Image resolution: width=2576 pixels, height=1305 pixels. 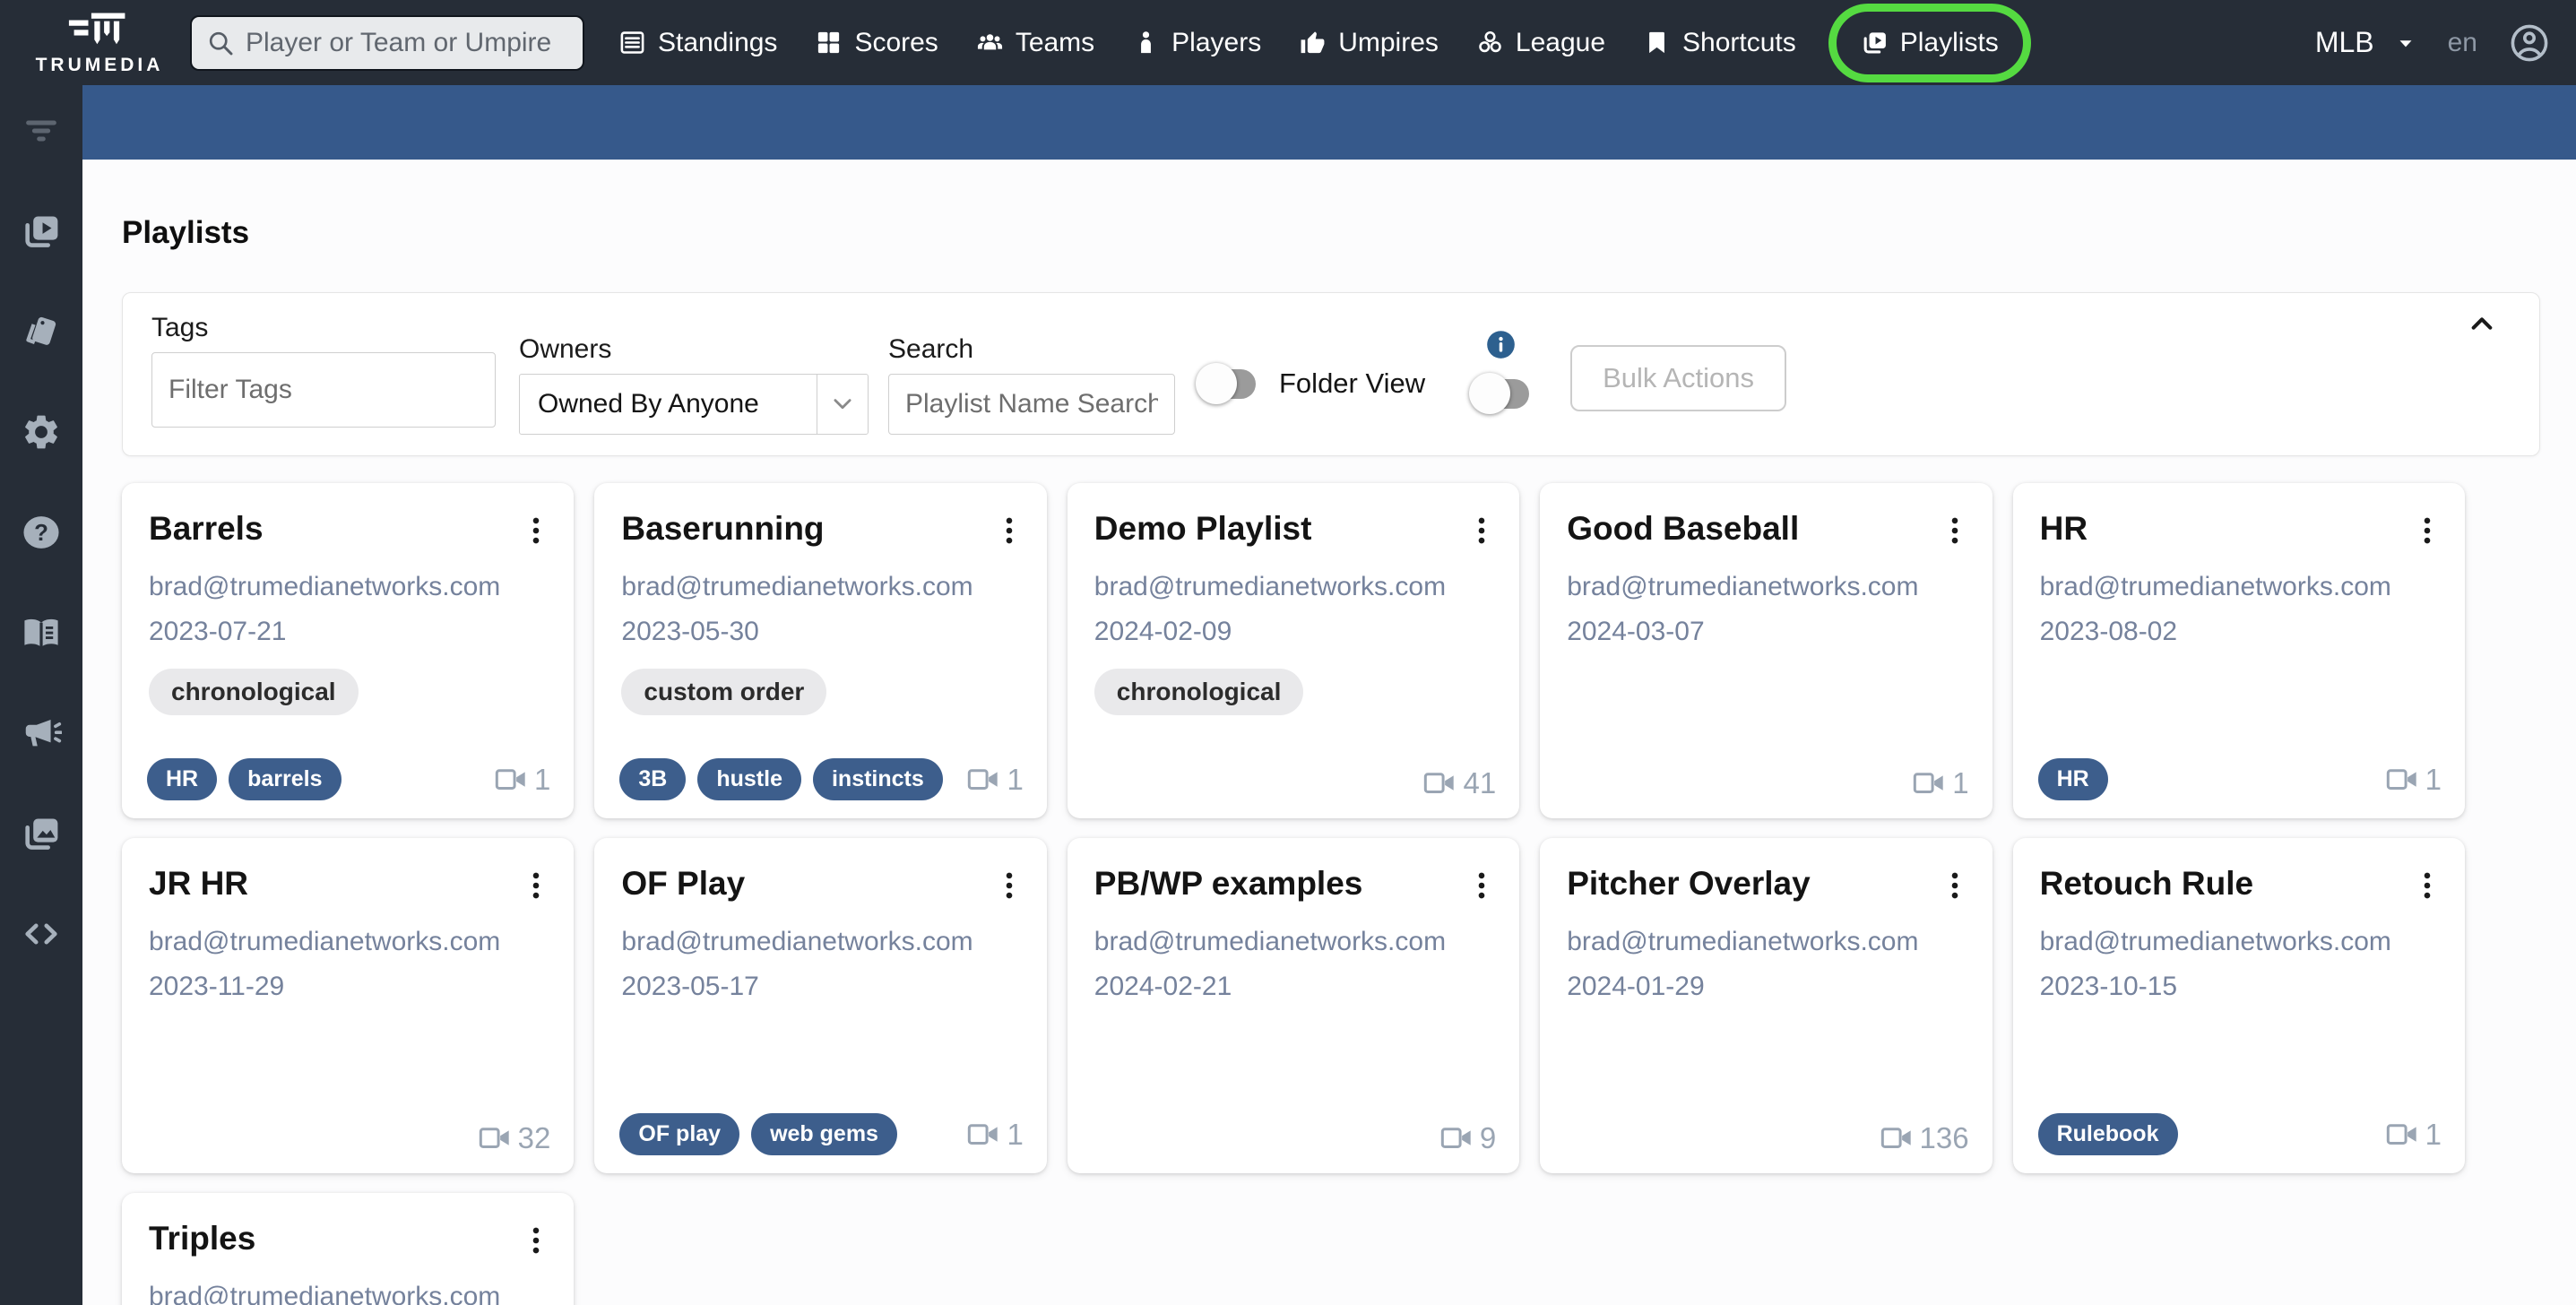 What do you see at coordinates (694, 404) in the screenshot?
I see `owners-select: Owned By Anyone` at bounding box center [694, 404].